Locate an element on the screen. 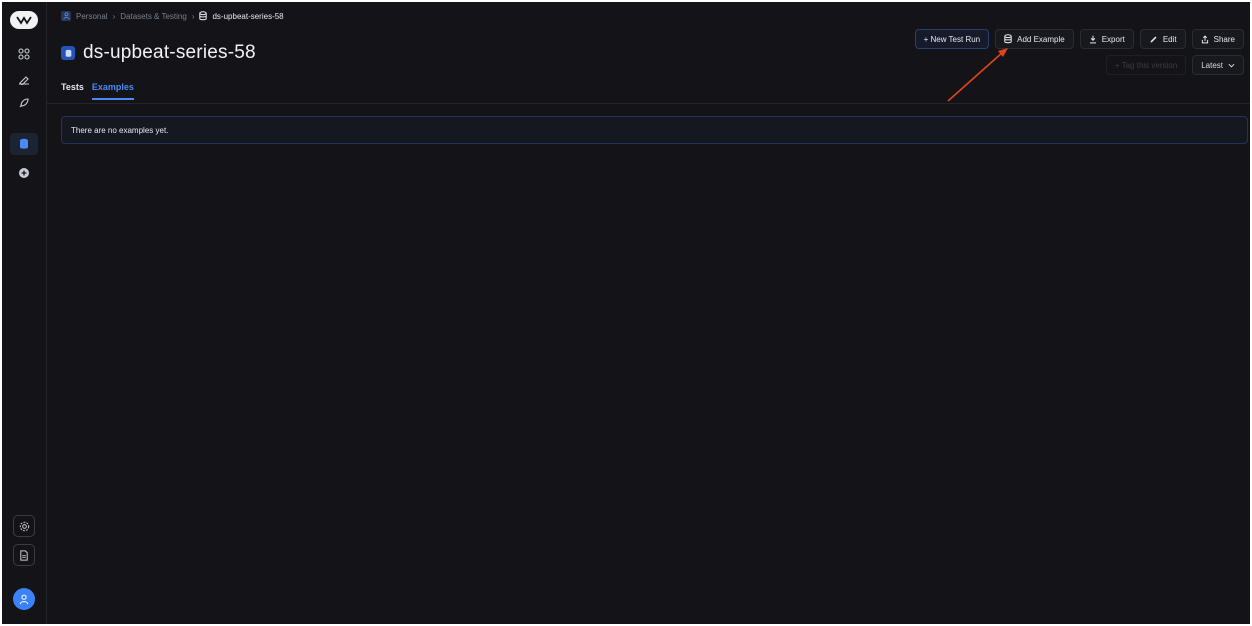  sidebar-item-datasets is located at coordinates (24, 144).